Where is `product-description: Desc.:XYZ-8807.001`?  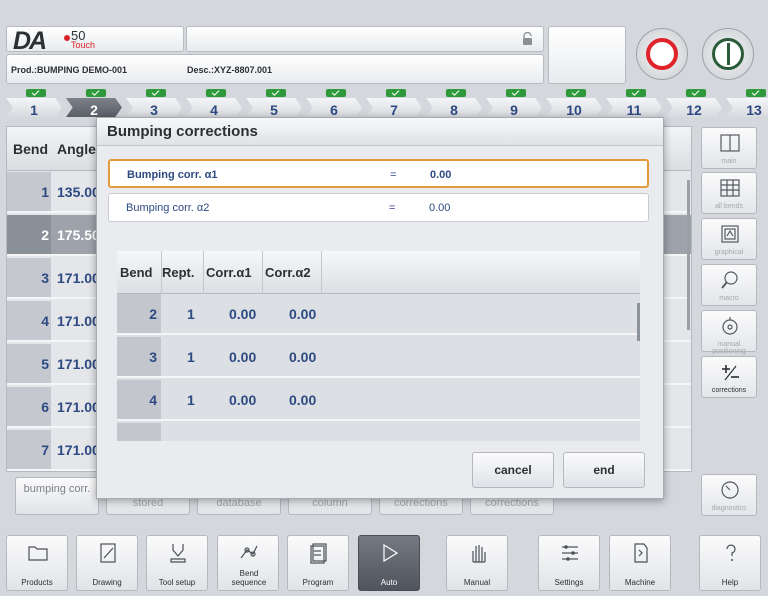
product-description: Desc.:XYZ-8807.001 is located at coordinates (230, 70).